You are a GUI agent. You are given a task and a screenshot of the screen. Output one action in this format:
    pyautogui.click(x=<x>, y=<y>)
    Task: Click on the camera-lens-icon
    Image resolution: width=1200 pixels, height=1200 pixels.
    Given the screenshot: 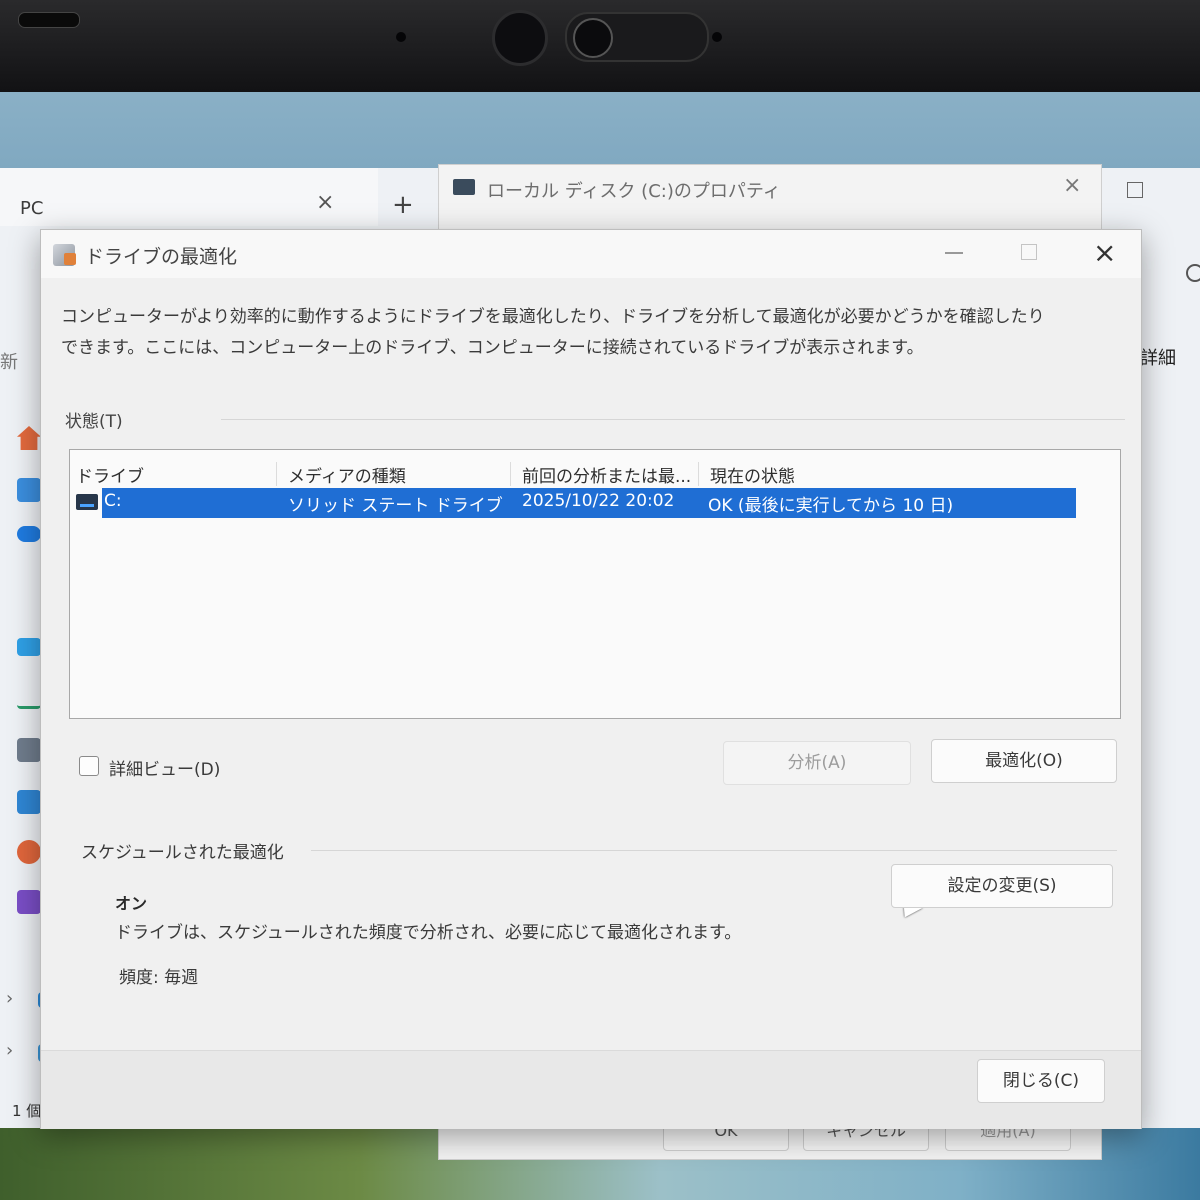 What is the action you would take?
    pyautogui.click(x=593, y=38)
    